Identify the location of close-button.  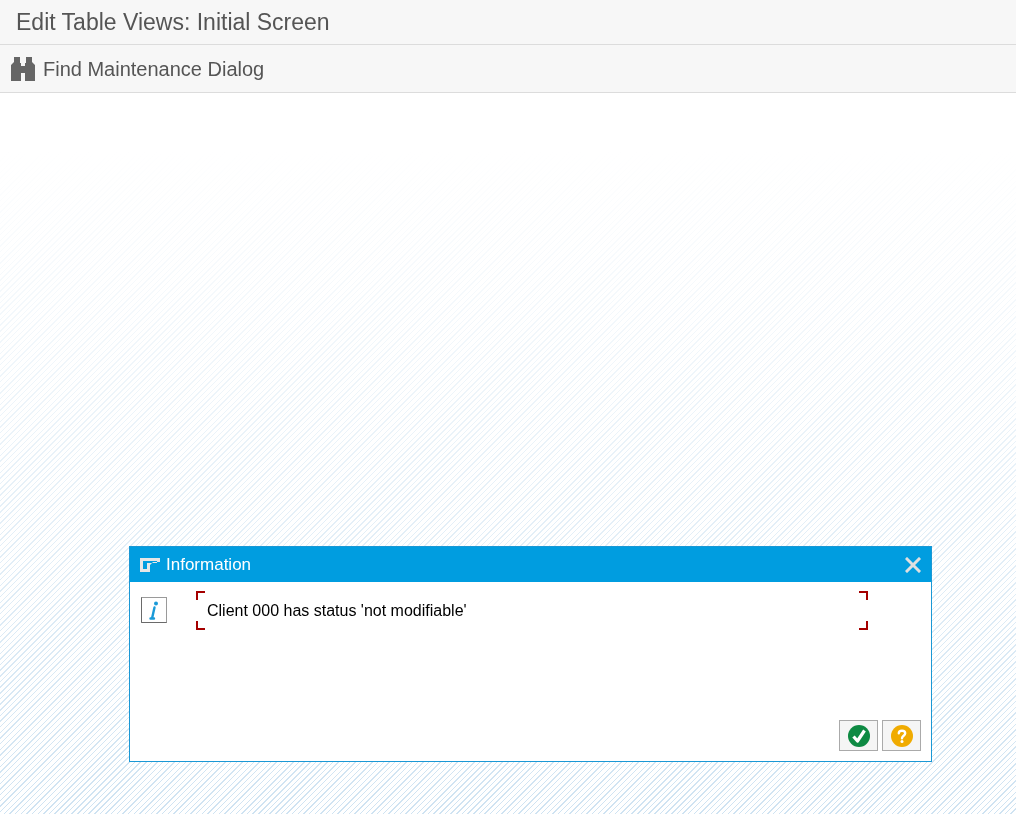
(913, 564).